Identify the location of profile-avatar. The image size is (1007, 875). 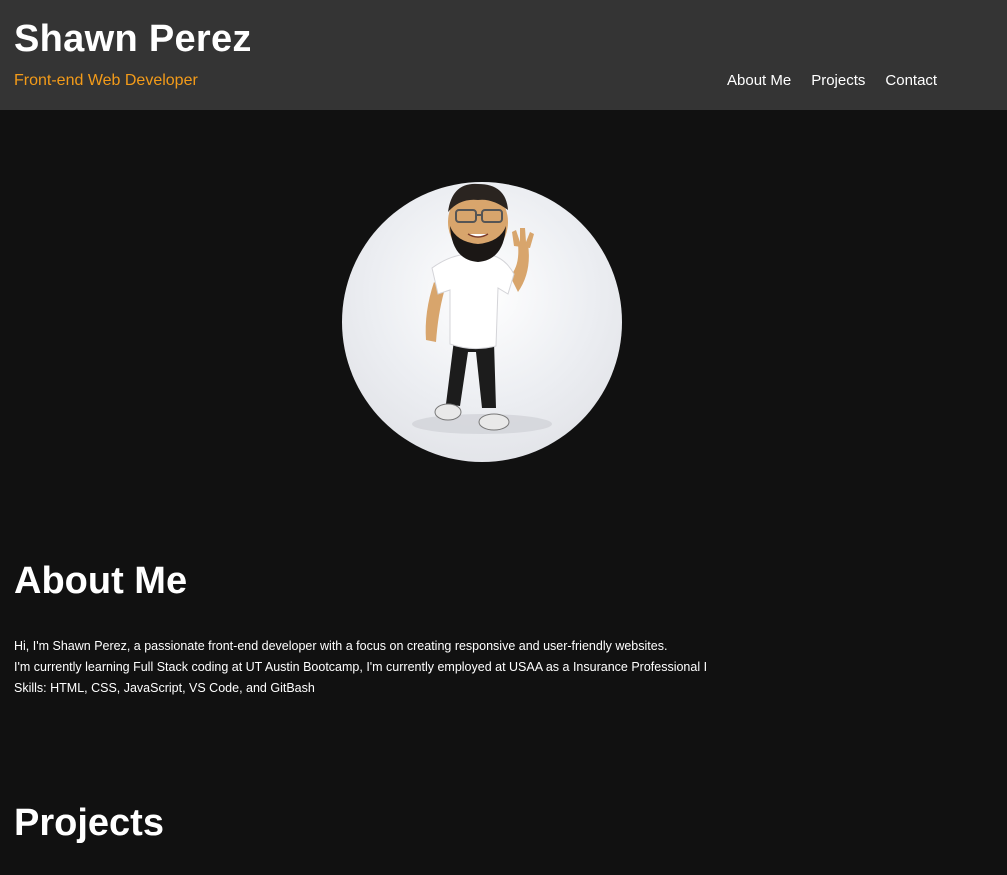
(482, 322).